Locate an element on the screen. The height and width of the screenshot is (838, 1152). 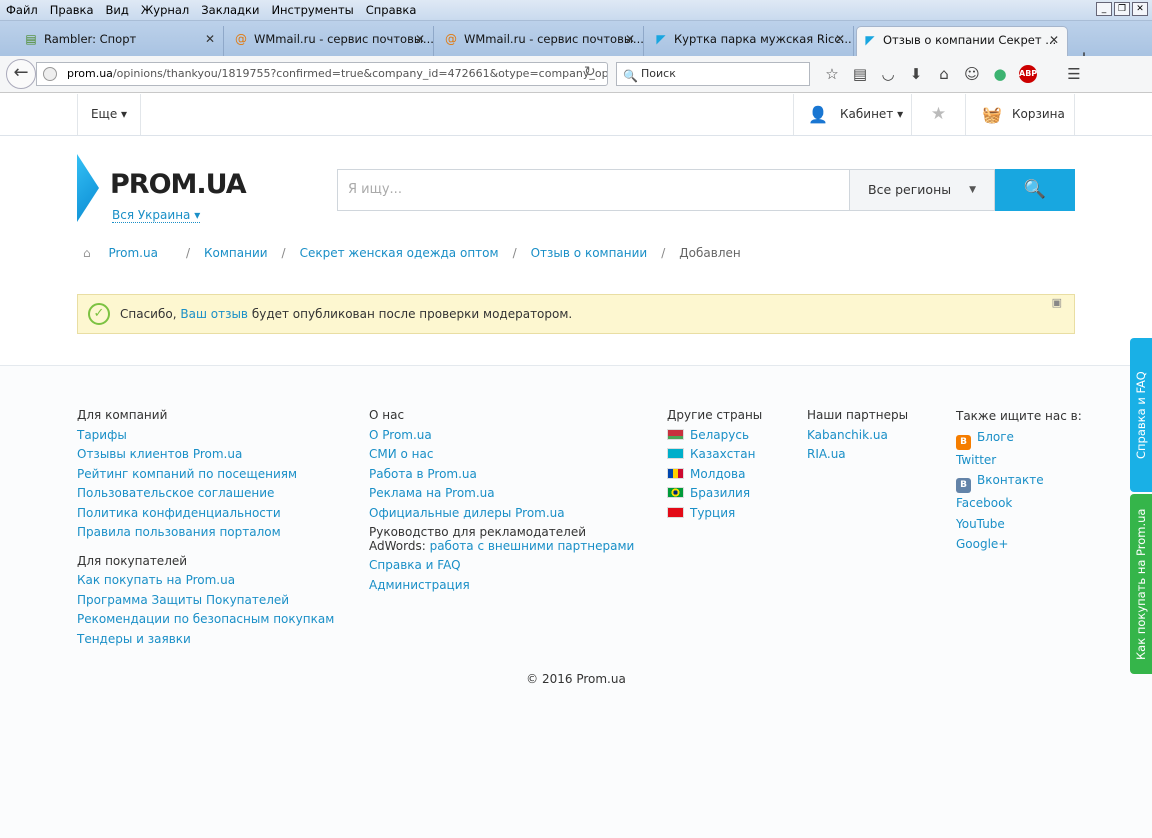
breadcrumb-companies: Компании is located at coordinates (236, 253).